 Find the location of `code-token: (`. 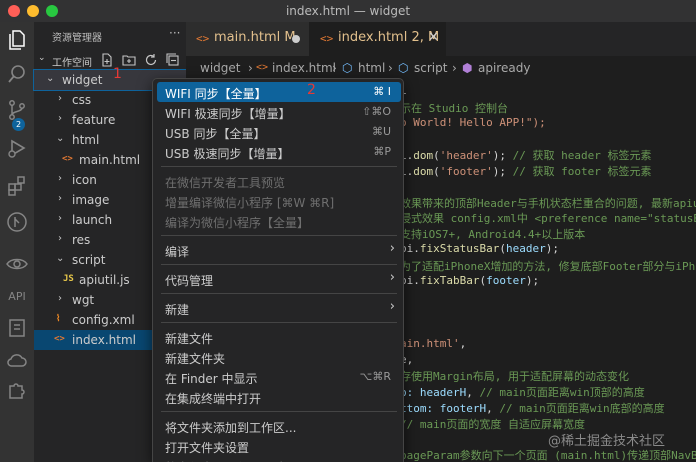

code-token: ( is located at coordinates (436, 156).